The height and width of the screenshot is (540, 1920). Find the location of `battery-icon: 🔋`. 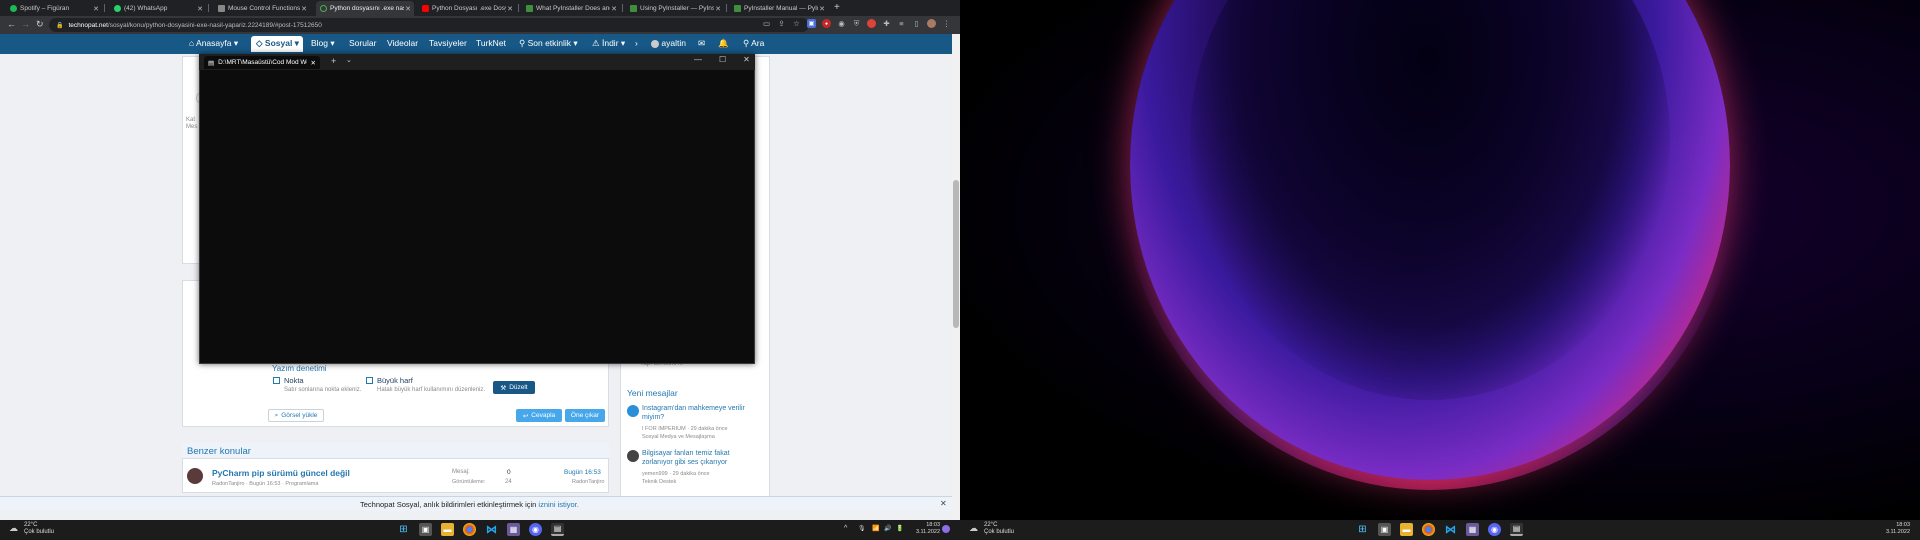

battery-icon: 🔋 is located at coordinates (899, 528).